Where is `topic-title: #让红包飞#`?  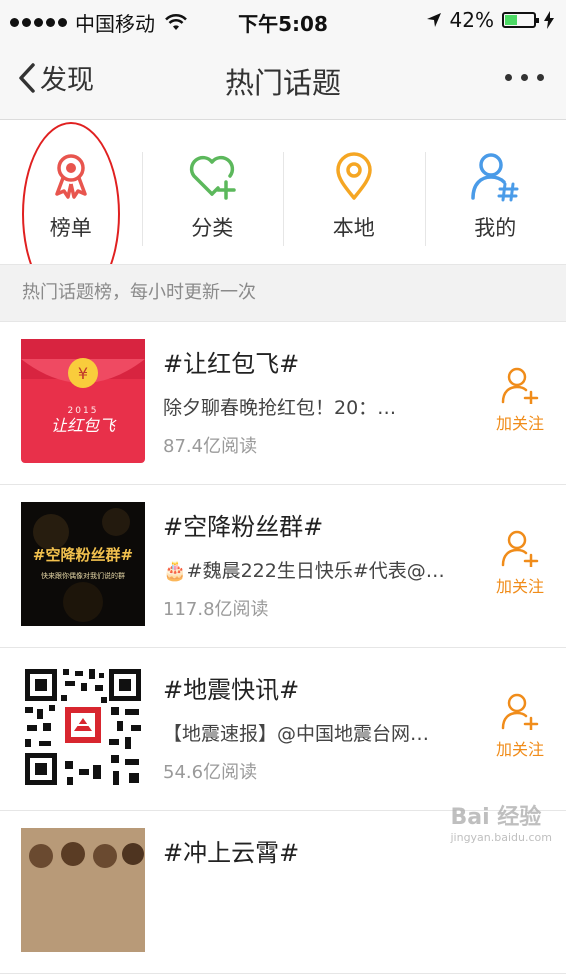
topic-title: #让红包飞# is located at coordinates (231, 361).